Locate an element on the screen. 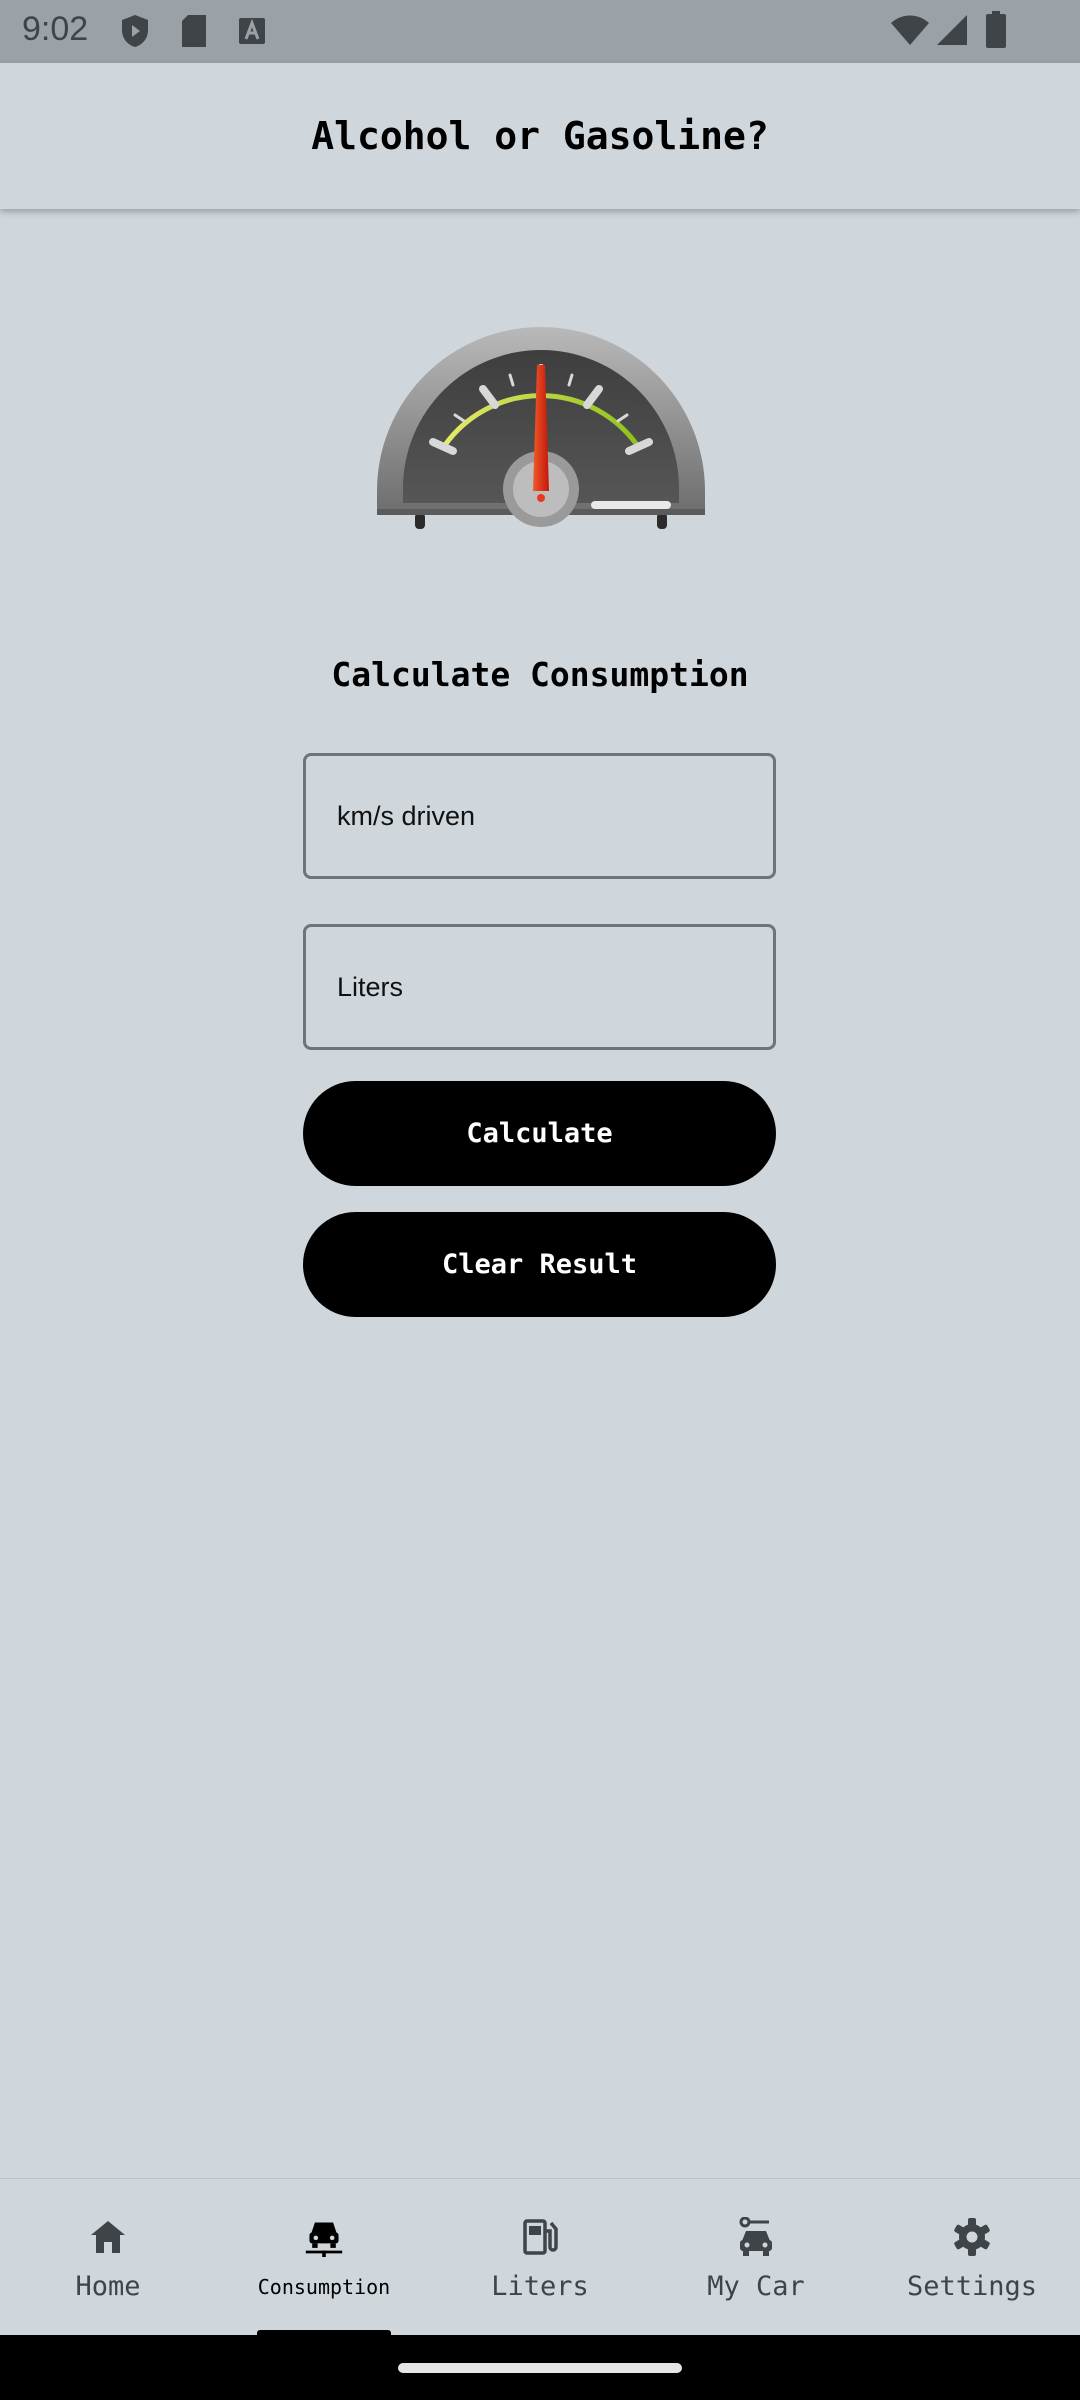 The image size is (1080, 2400). fuel-pump-icon is located at coordinates (540, 2237).